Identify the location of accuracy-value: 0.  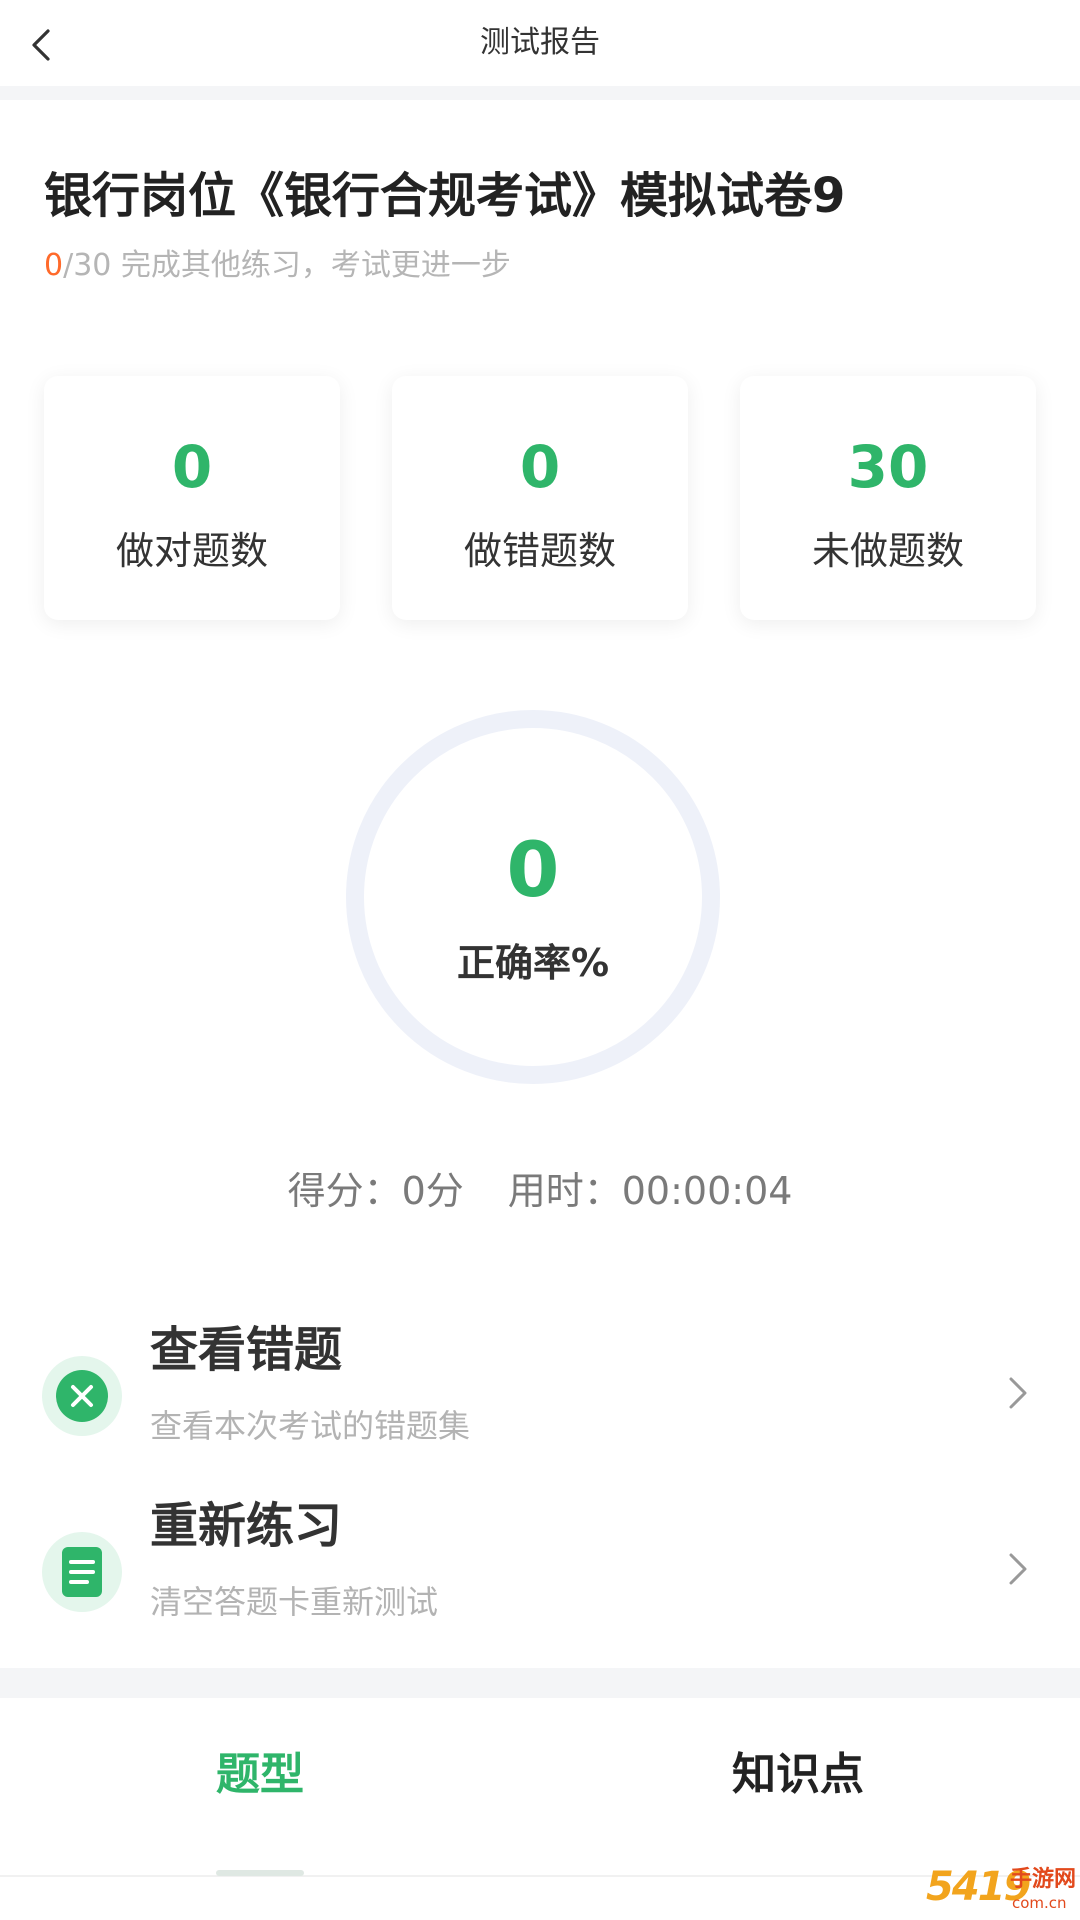
(533, 869).